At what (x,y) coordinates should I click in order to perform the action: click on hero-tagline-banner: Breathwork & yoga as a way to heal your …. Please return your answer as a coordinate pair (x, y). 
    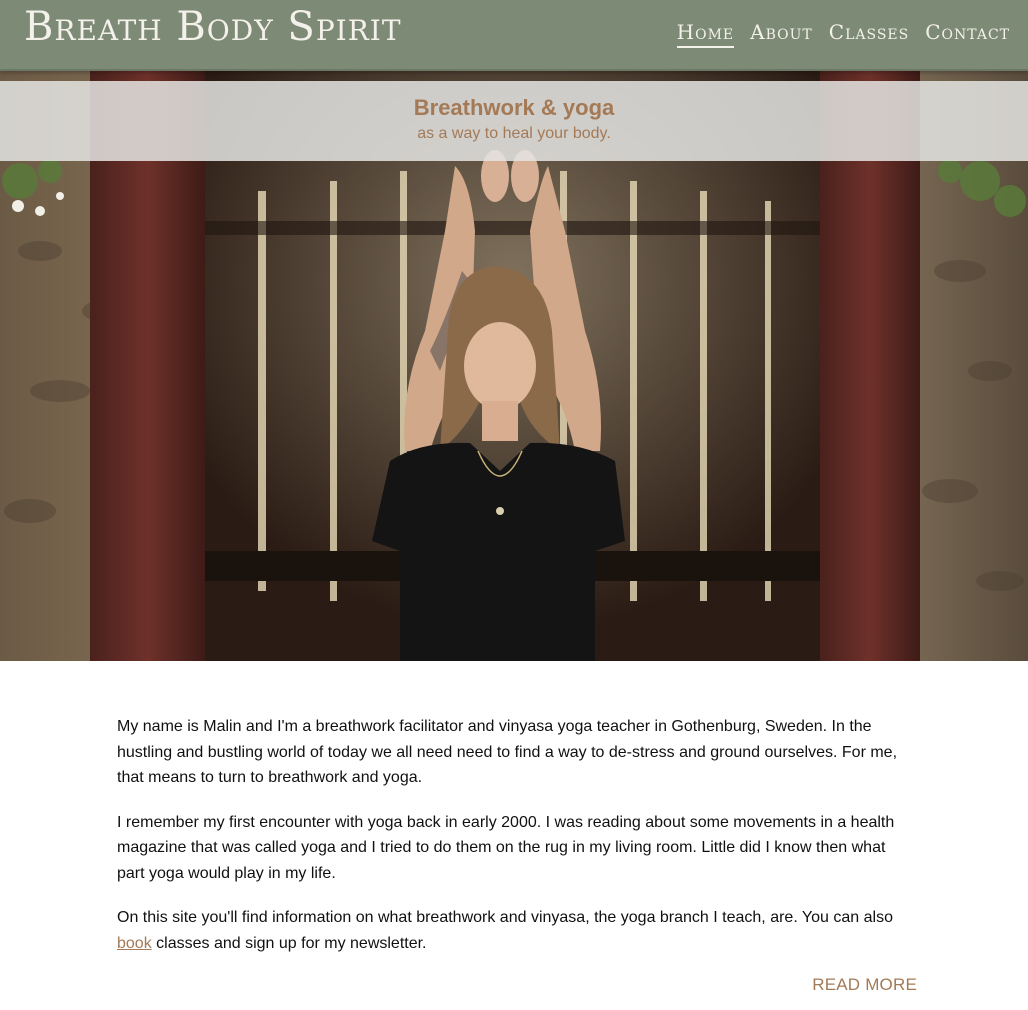
    Looking at the image, I should click on (514, 121).